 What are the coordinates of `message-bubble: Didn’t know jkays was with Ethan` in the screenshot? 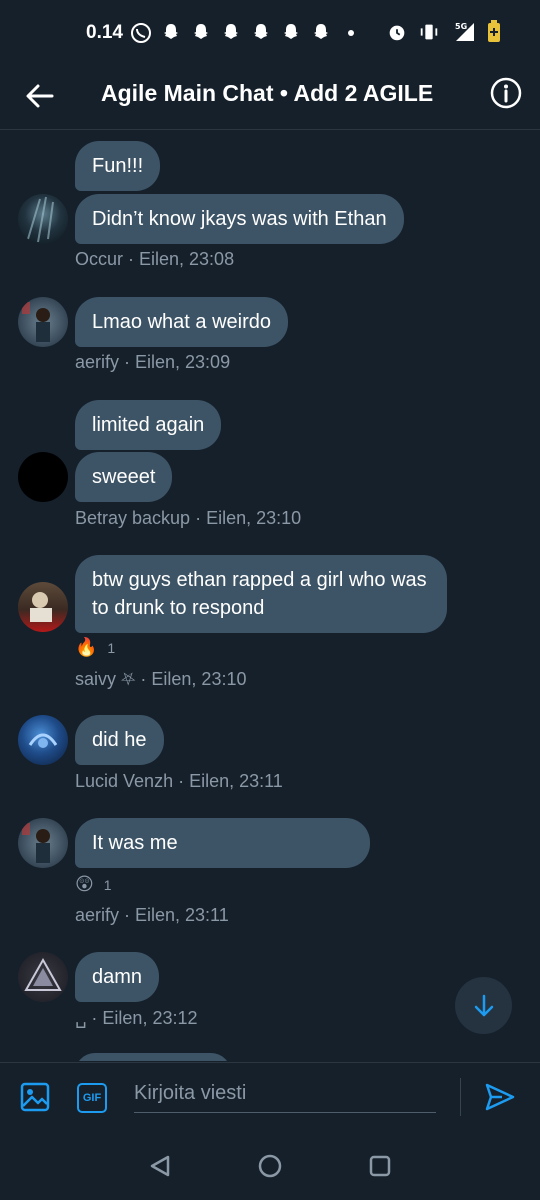 It's located at (239, 219).